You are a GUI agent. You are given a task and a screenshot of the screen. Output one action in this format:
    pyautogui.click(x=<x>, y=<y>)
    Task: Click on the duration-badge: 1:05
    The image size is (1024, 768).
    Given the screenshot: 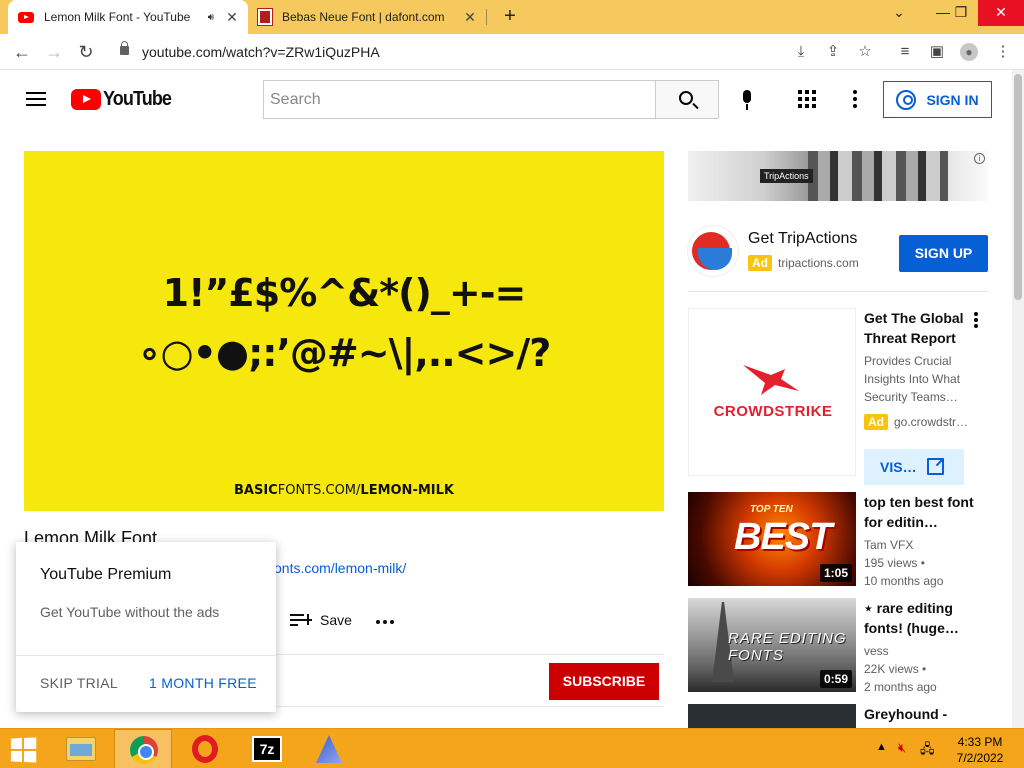 What is the action you would take?
    pyautogui.click(x=835, y=573)
    